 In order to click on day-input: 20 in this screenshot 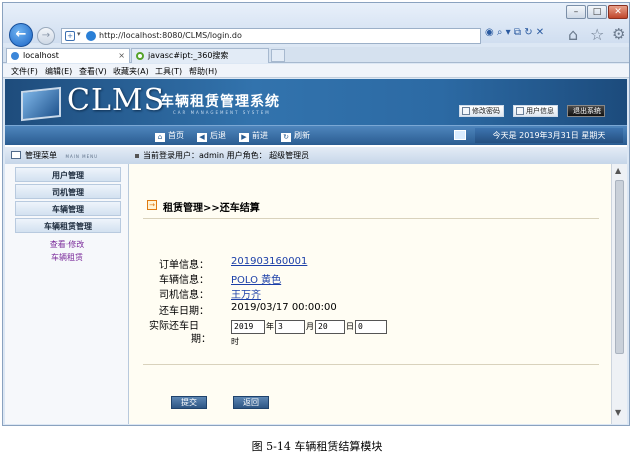, I will do `click(330, 327)`.